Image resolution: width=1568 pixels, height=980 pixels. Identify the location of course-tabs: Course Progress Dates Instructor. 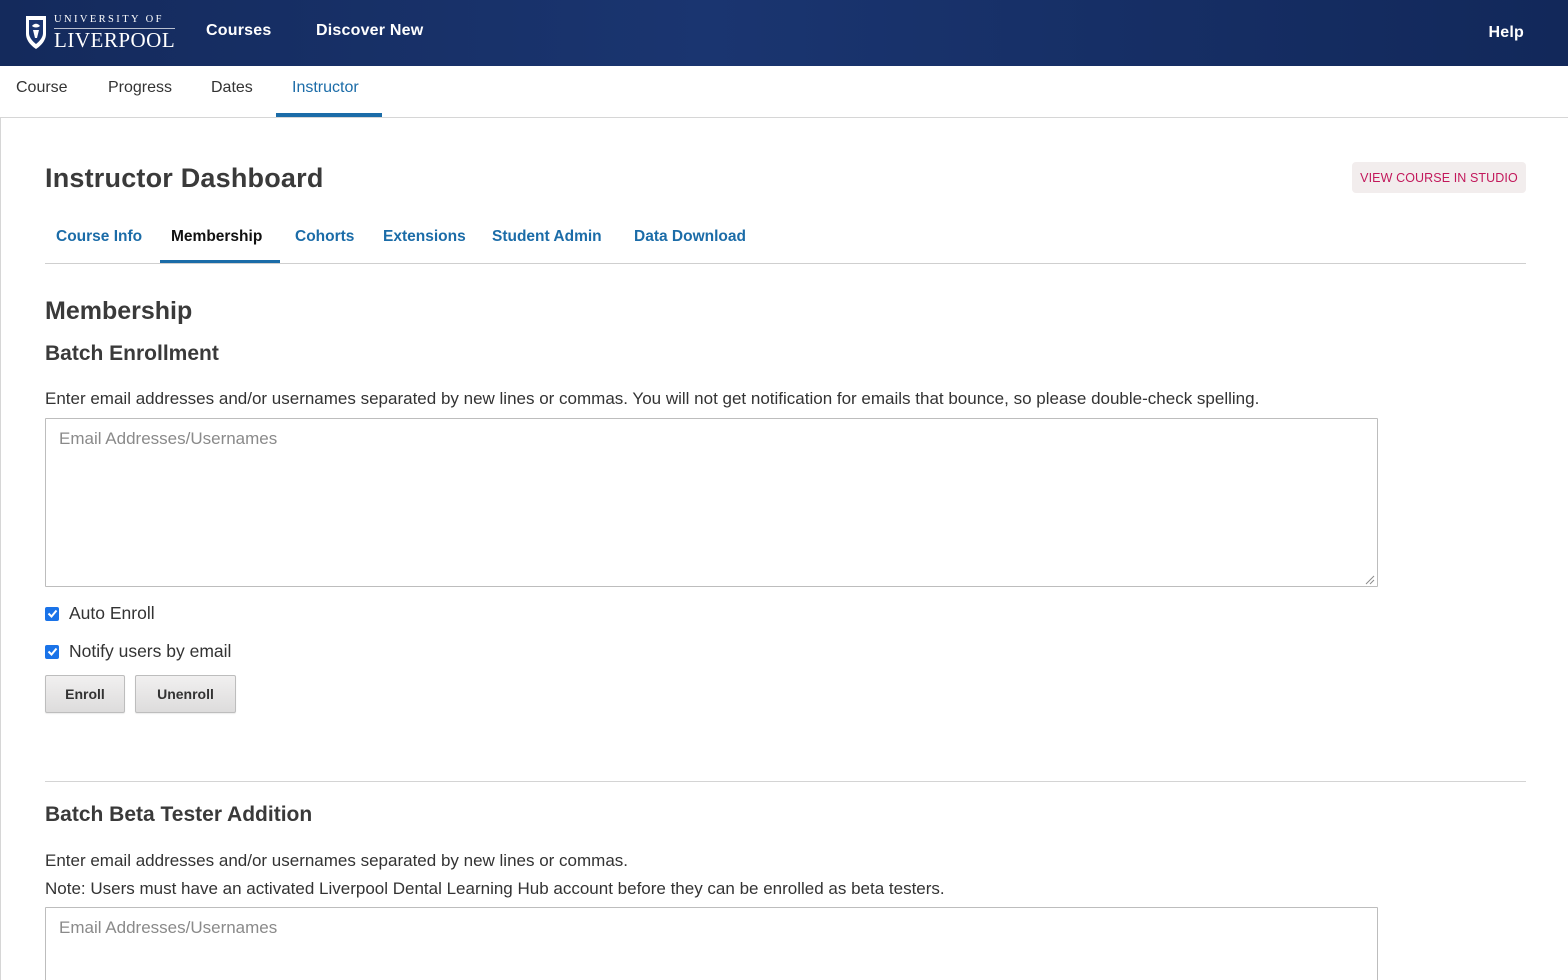
(784, 92).